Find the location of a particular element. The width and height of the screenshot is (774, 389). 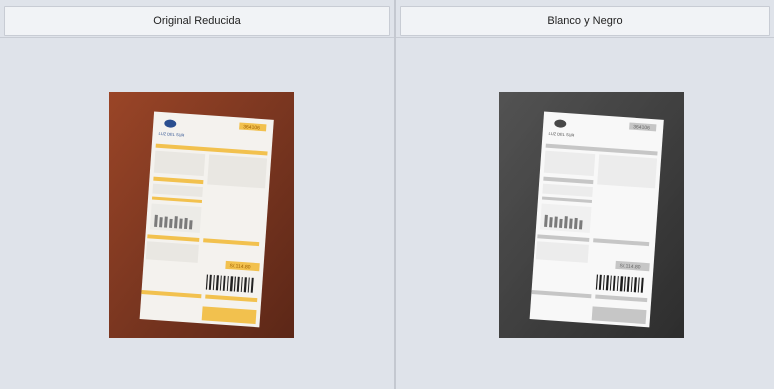

left-title: Original Reducida is located at coordinates (197, 21).